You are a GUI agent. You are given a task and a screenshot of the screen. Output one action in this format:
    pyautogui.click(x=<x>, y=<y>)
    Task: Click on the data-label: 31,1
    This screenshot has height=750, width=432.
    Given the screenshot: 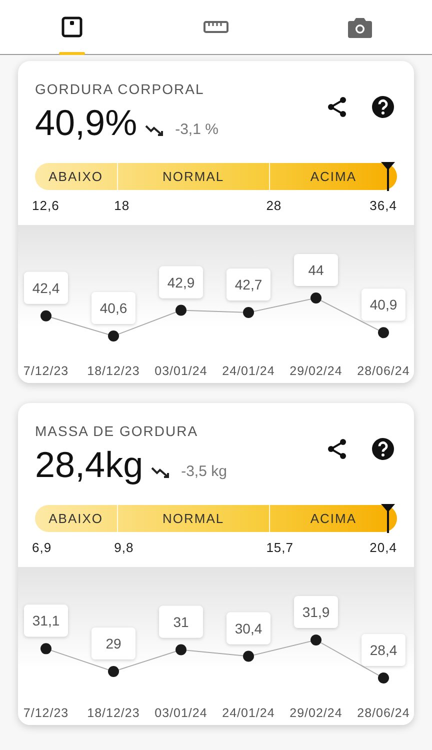 What is the action you would take?
    pyautogui.click(x=46, y=620)
    